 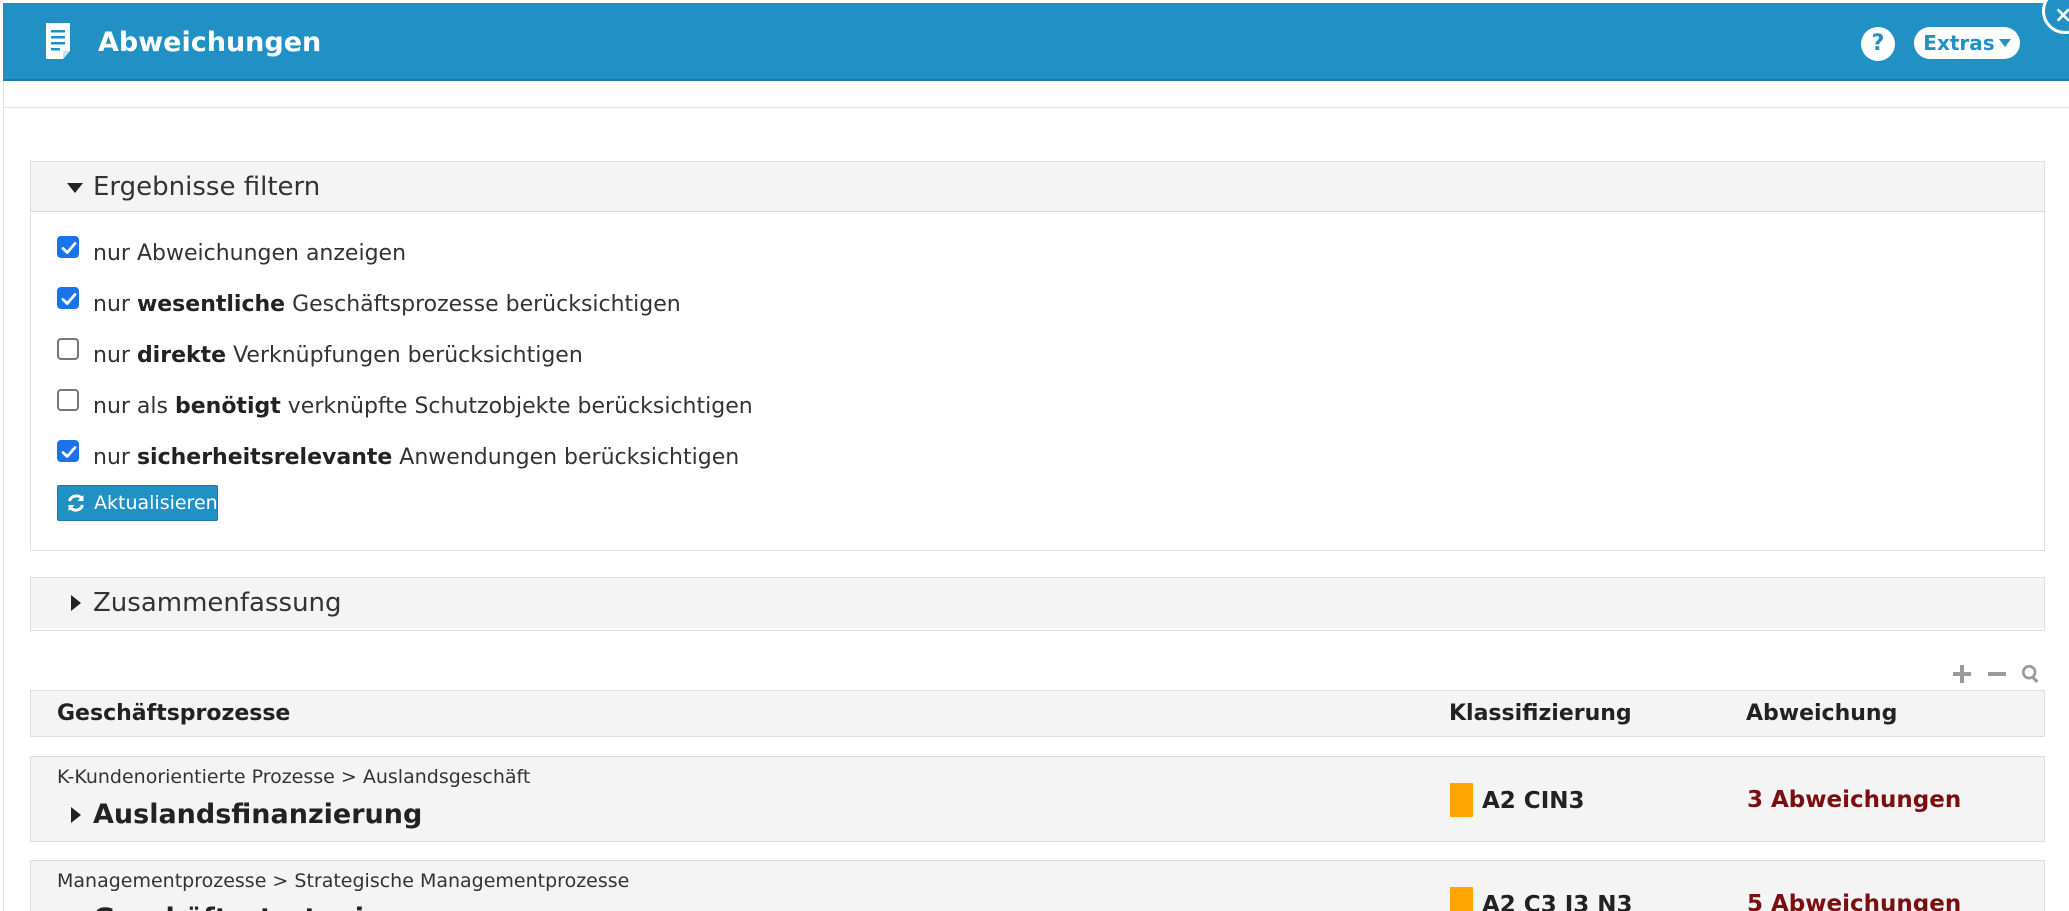 What do you see at coordinates (1036, 42) in the screenshot?
I see `dialog-header: Abweichungen ? Extras` at bounding box center [1036, 42].